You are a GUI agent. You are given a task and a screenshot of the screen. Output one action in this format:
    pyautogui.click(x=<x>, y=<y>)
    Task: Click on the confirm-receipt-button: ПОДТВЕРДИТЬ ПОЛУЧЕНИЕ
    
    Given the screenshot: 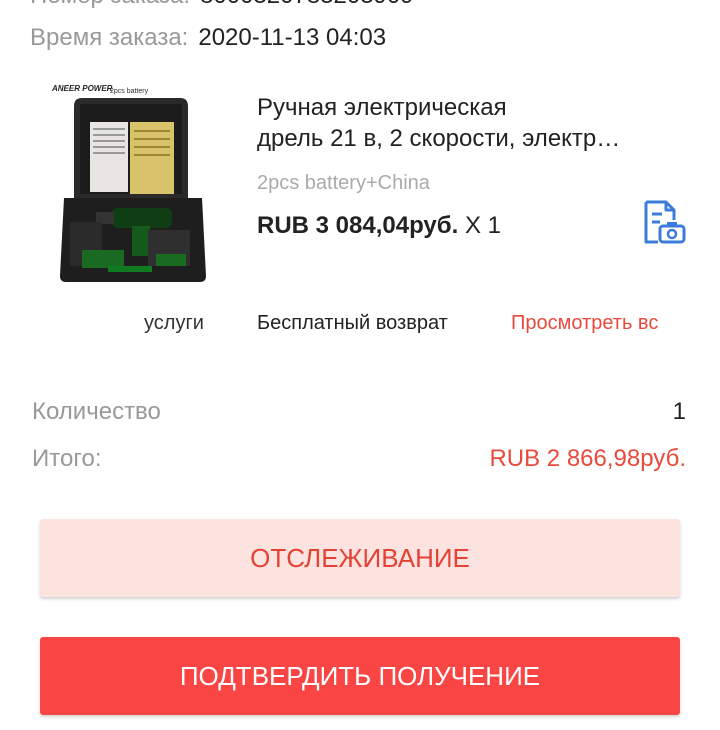 What is the action you would take?
    pyautogui.click(x=360, y=676)
    